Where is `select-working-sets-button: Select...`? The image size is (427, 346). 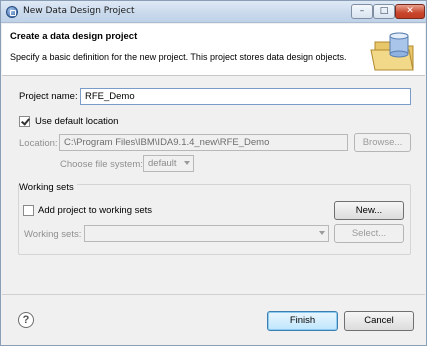
select-working-sets-button: Select... is located at coordinates (369, 233).